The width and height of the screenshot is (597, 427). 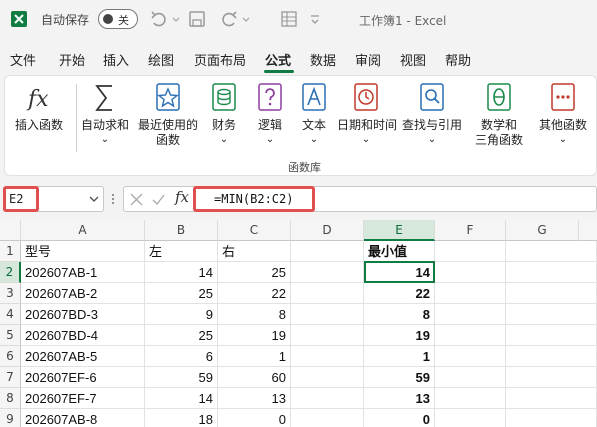 What do you see at coordinates (315, 19) in the screenshot?
I see `customize-toolbar-icon` at bounding box center [315, 19].